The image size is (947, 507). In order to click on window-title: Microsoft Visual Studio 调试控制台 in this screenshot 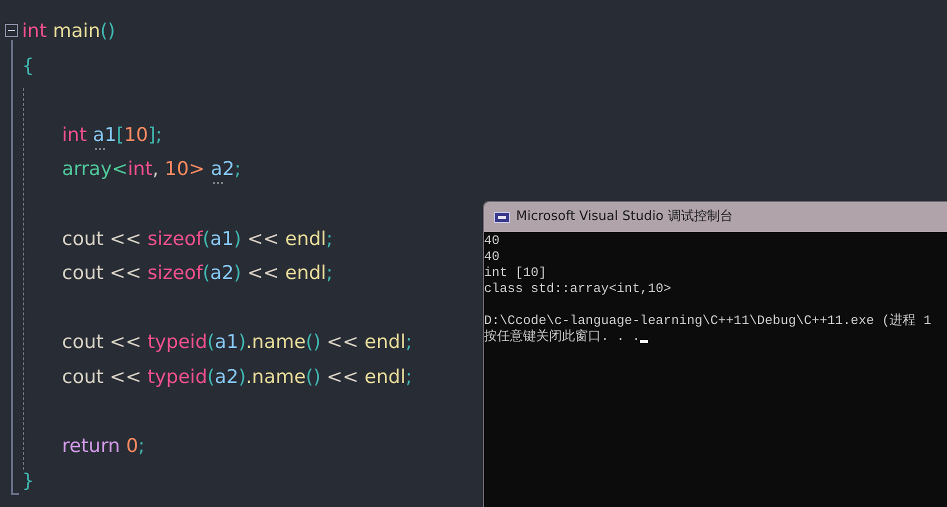, I will do `click(624, 217)`.